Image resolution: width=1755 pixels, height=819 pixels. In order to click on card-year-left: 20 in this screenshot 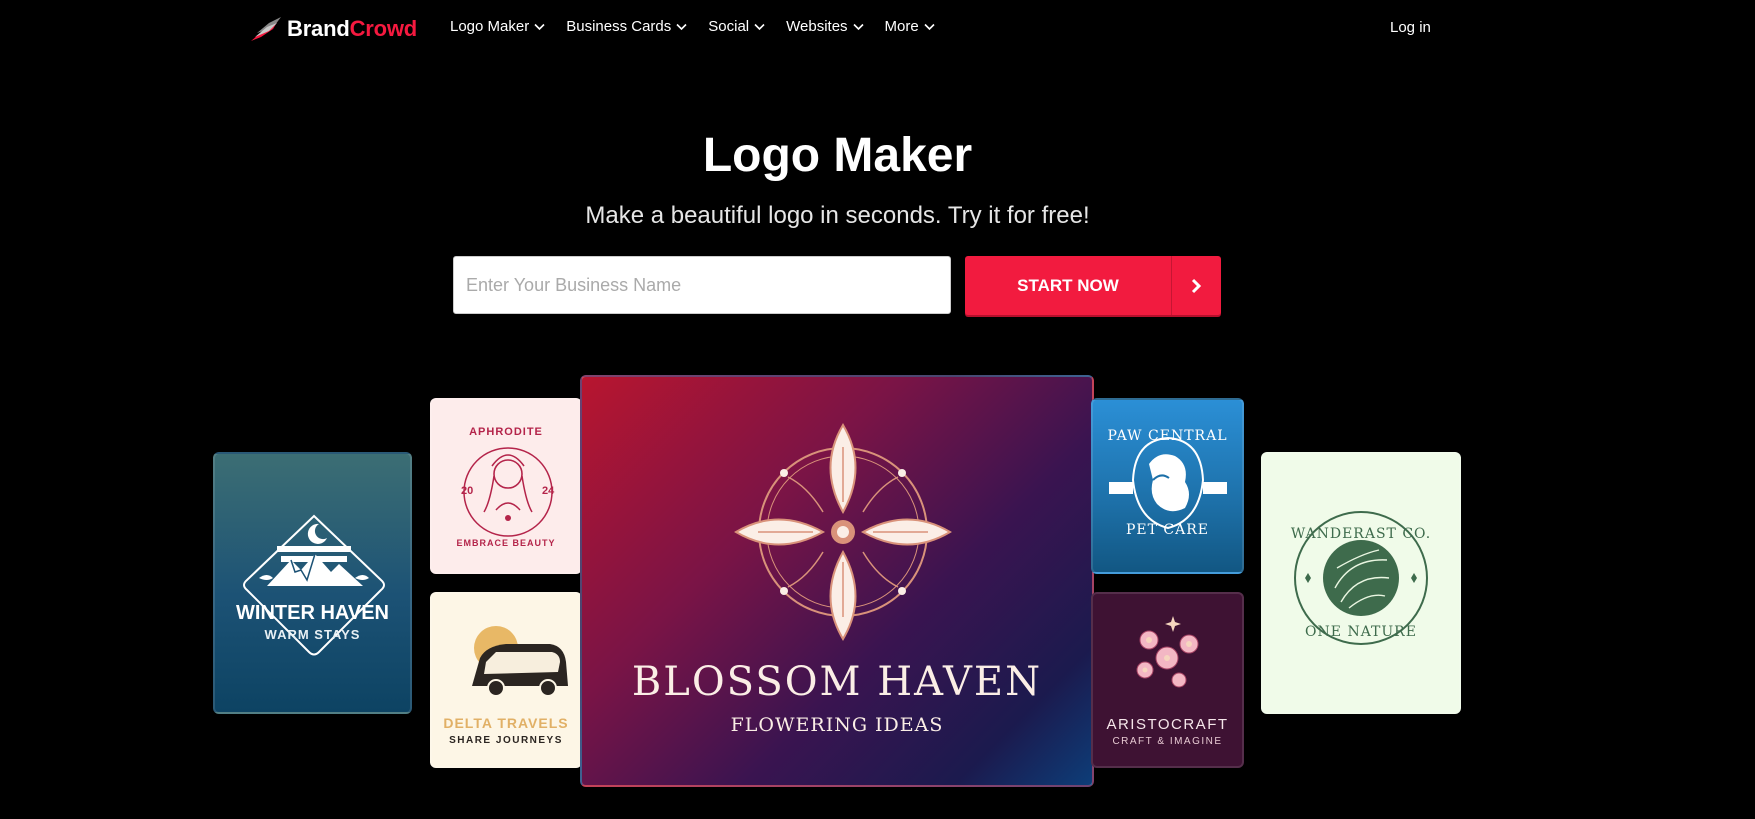, I will do `click(467, 491)`.